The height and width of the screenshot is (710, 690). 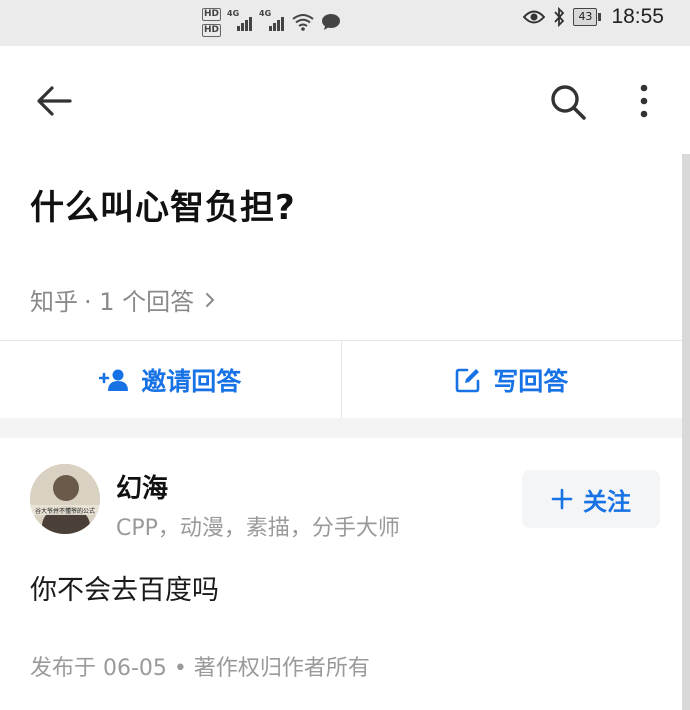 I want to click on scrollbar, so click(x=686, y=432).